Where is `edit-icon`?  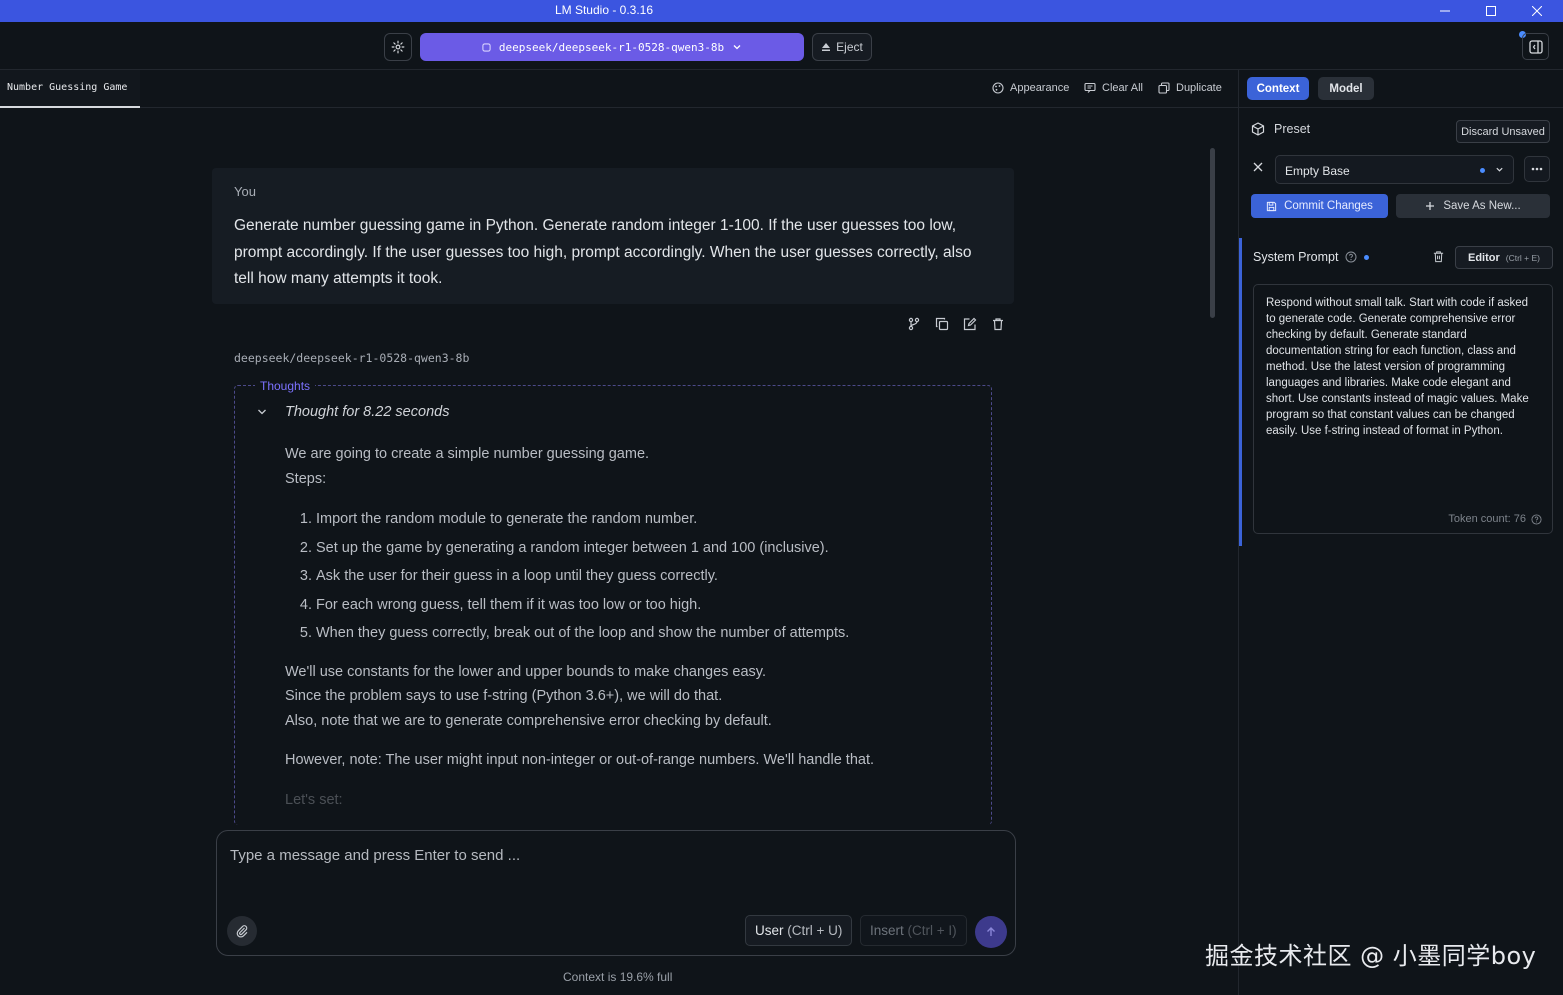 edit-icon is located at coordinates (970, 324).